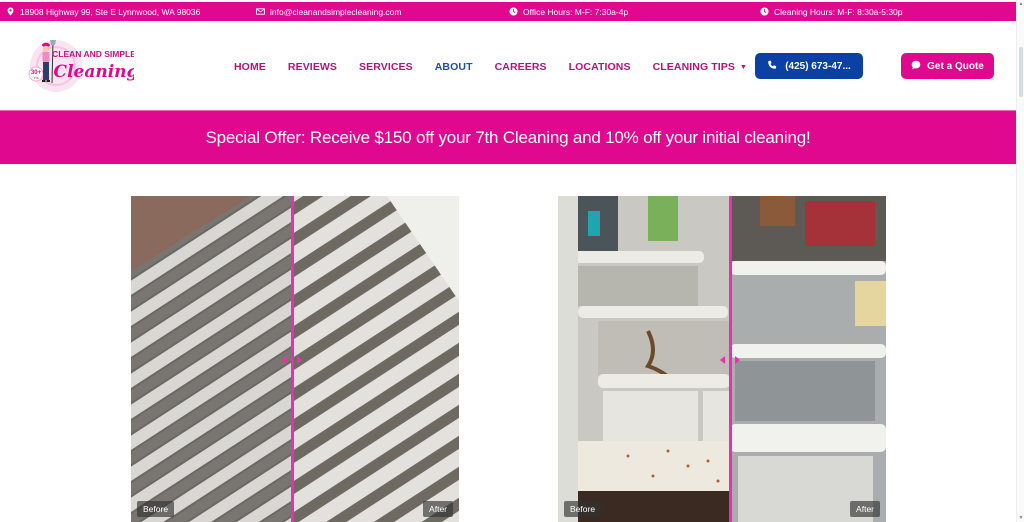 The height and width of the screenshot is (522, 1024). Describe the element at coordinates (838, 11) in the screenshot. I see `cleaning-hours-text: Cleaning Hours: M-F: 8:30a-5:30p` at that location.